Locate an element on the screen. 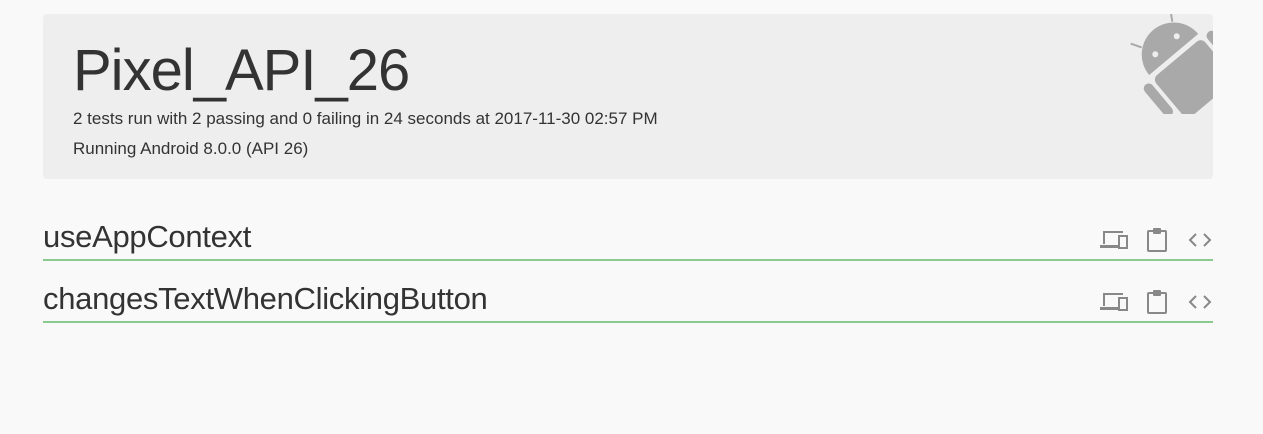 The width and height of the screenshot is (1263, 434). test-name: changesTextWhenClickingButton is located at coordinates (265, 298).